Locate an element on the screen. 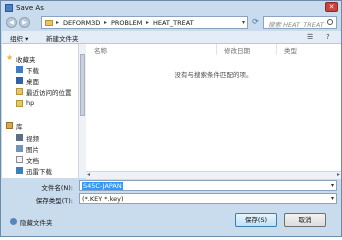 The image size is (342, 240). scroll-right-icon: ▸ is located at coordinates (338, 174).